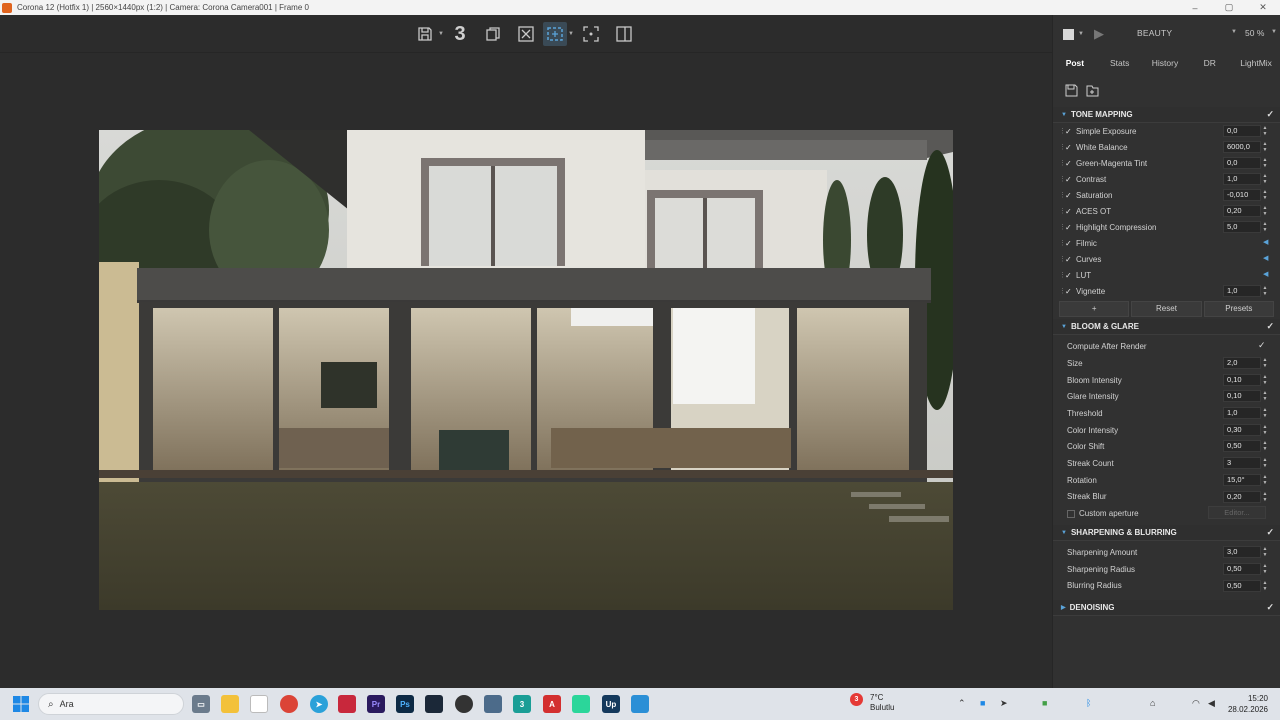 The height and width of the screenshot is (720, 1280). What do you see at coordinates (1092, 90) in the screenshot?
I see `load-preset-icon` at bounding box center [1092, 90].